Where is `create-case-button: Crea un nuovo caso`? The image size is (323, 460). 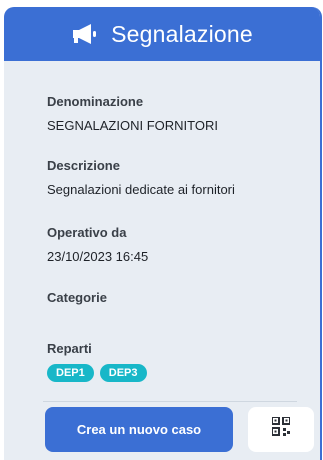
create-case-button: Crea un nuovo caso is located at coordinates (139, 429).